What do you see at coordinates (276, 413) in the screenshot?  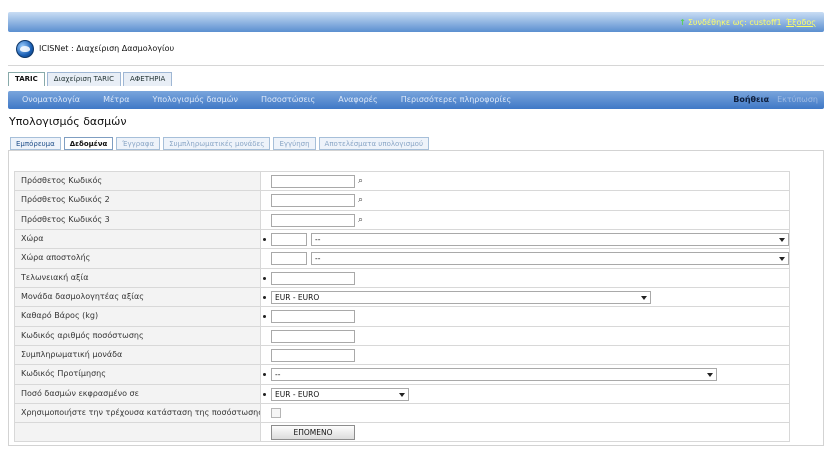 I see `use-quota-status-checkbox` at bounding box center [276, 413].